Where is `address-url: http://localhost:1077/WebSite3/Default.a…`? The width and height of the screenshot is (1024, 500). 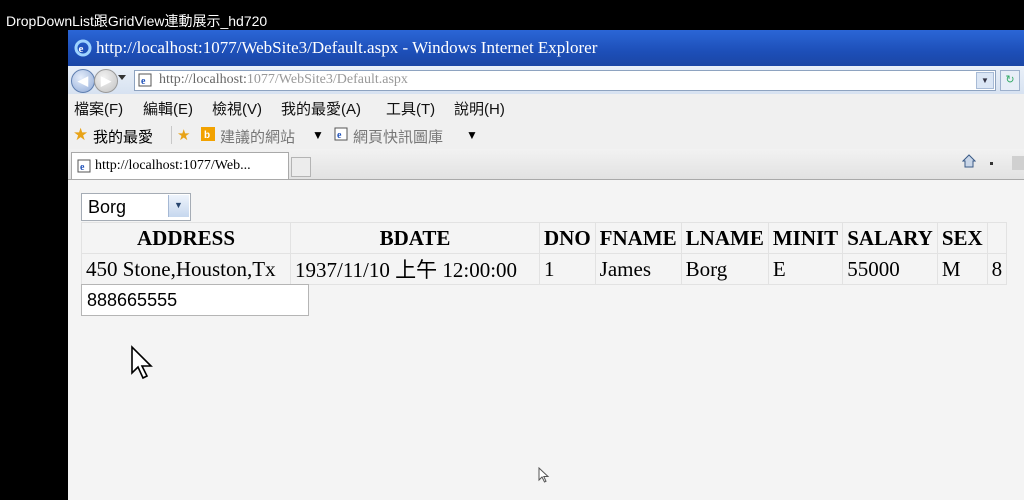 address-url: http://localhost:1077/WebSite3/Default.a… is located at coordinates (283, 79).